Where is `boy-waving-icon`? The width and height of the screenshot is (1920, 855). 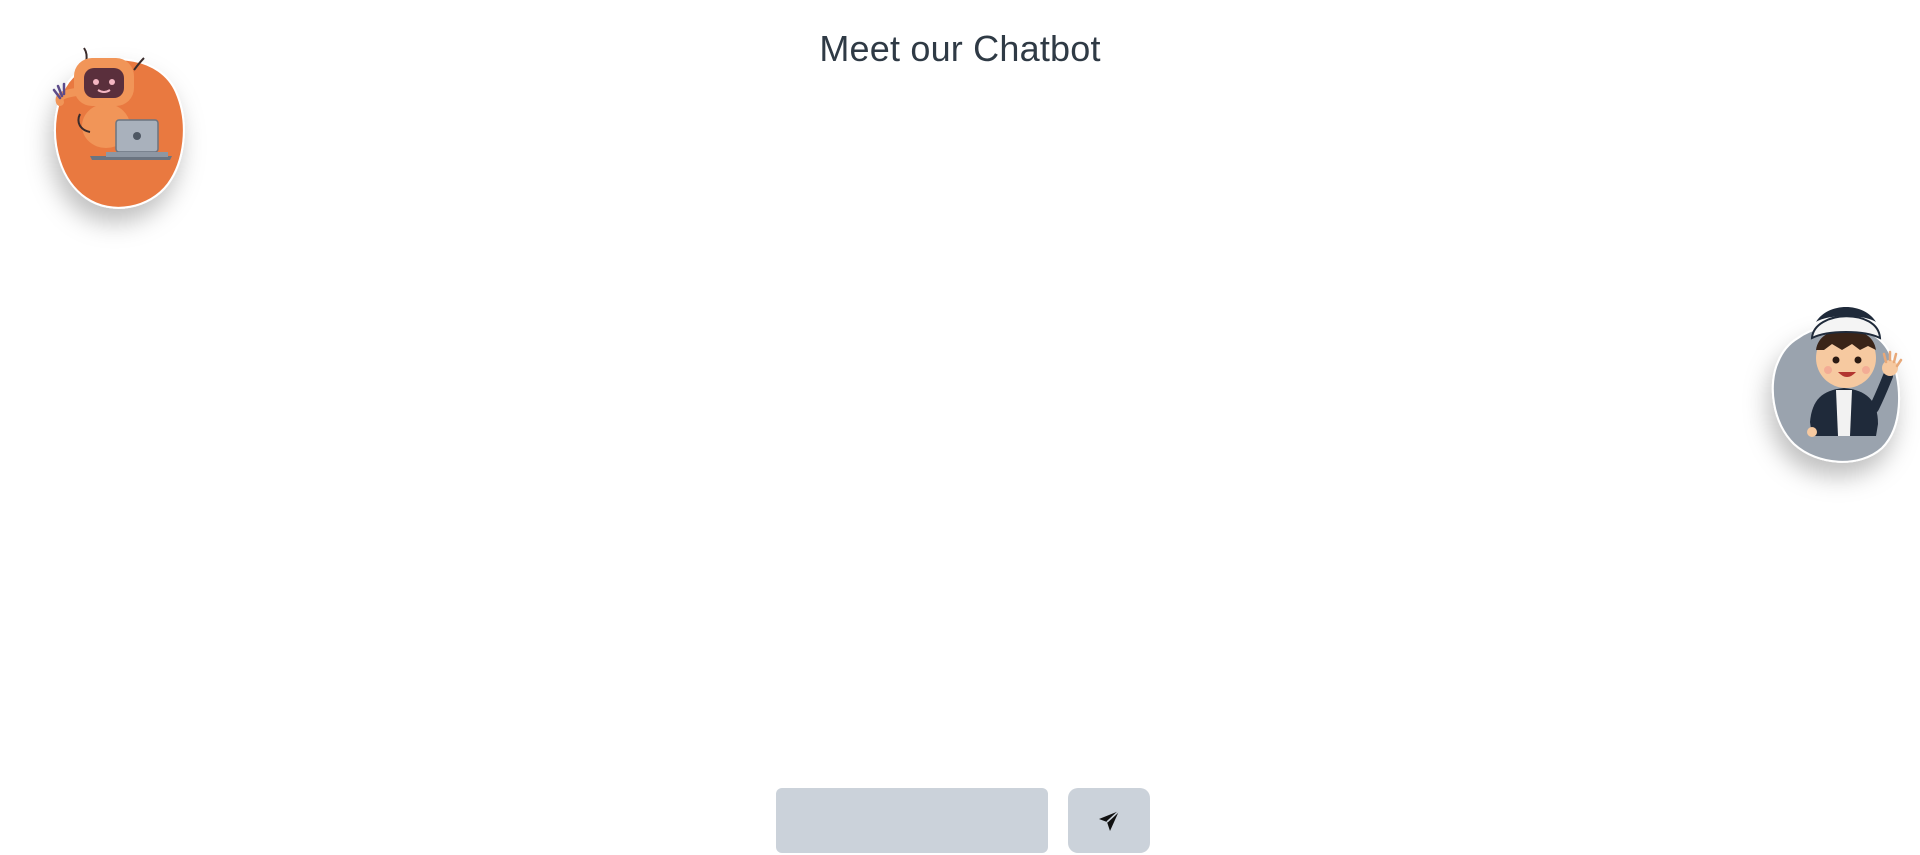 boy-waving-icon is located at coordinates (1837, 385).